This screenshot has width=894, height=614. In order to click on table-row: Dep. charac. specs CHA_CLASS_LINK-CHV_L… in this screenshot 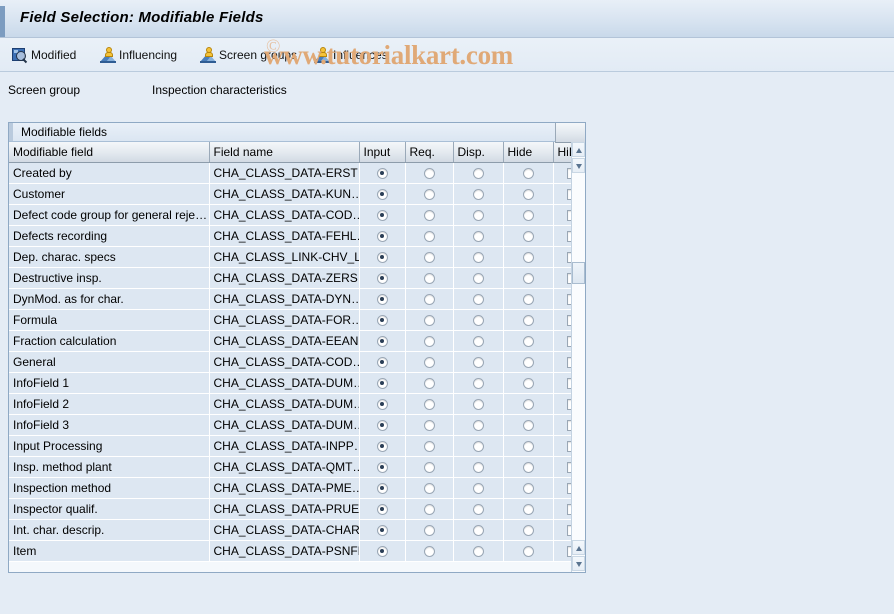, I will do `click(297, 257)`.